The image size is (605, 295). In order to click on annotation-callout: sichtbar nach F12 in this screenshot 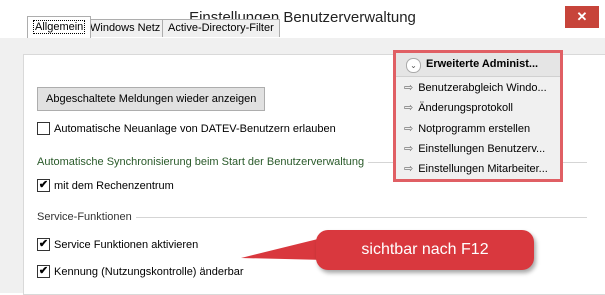, I will do `click(425, 250)`.